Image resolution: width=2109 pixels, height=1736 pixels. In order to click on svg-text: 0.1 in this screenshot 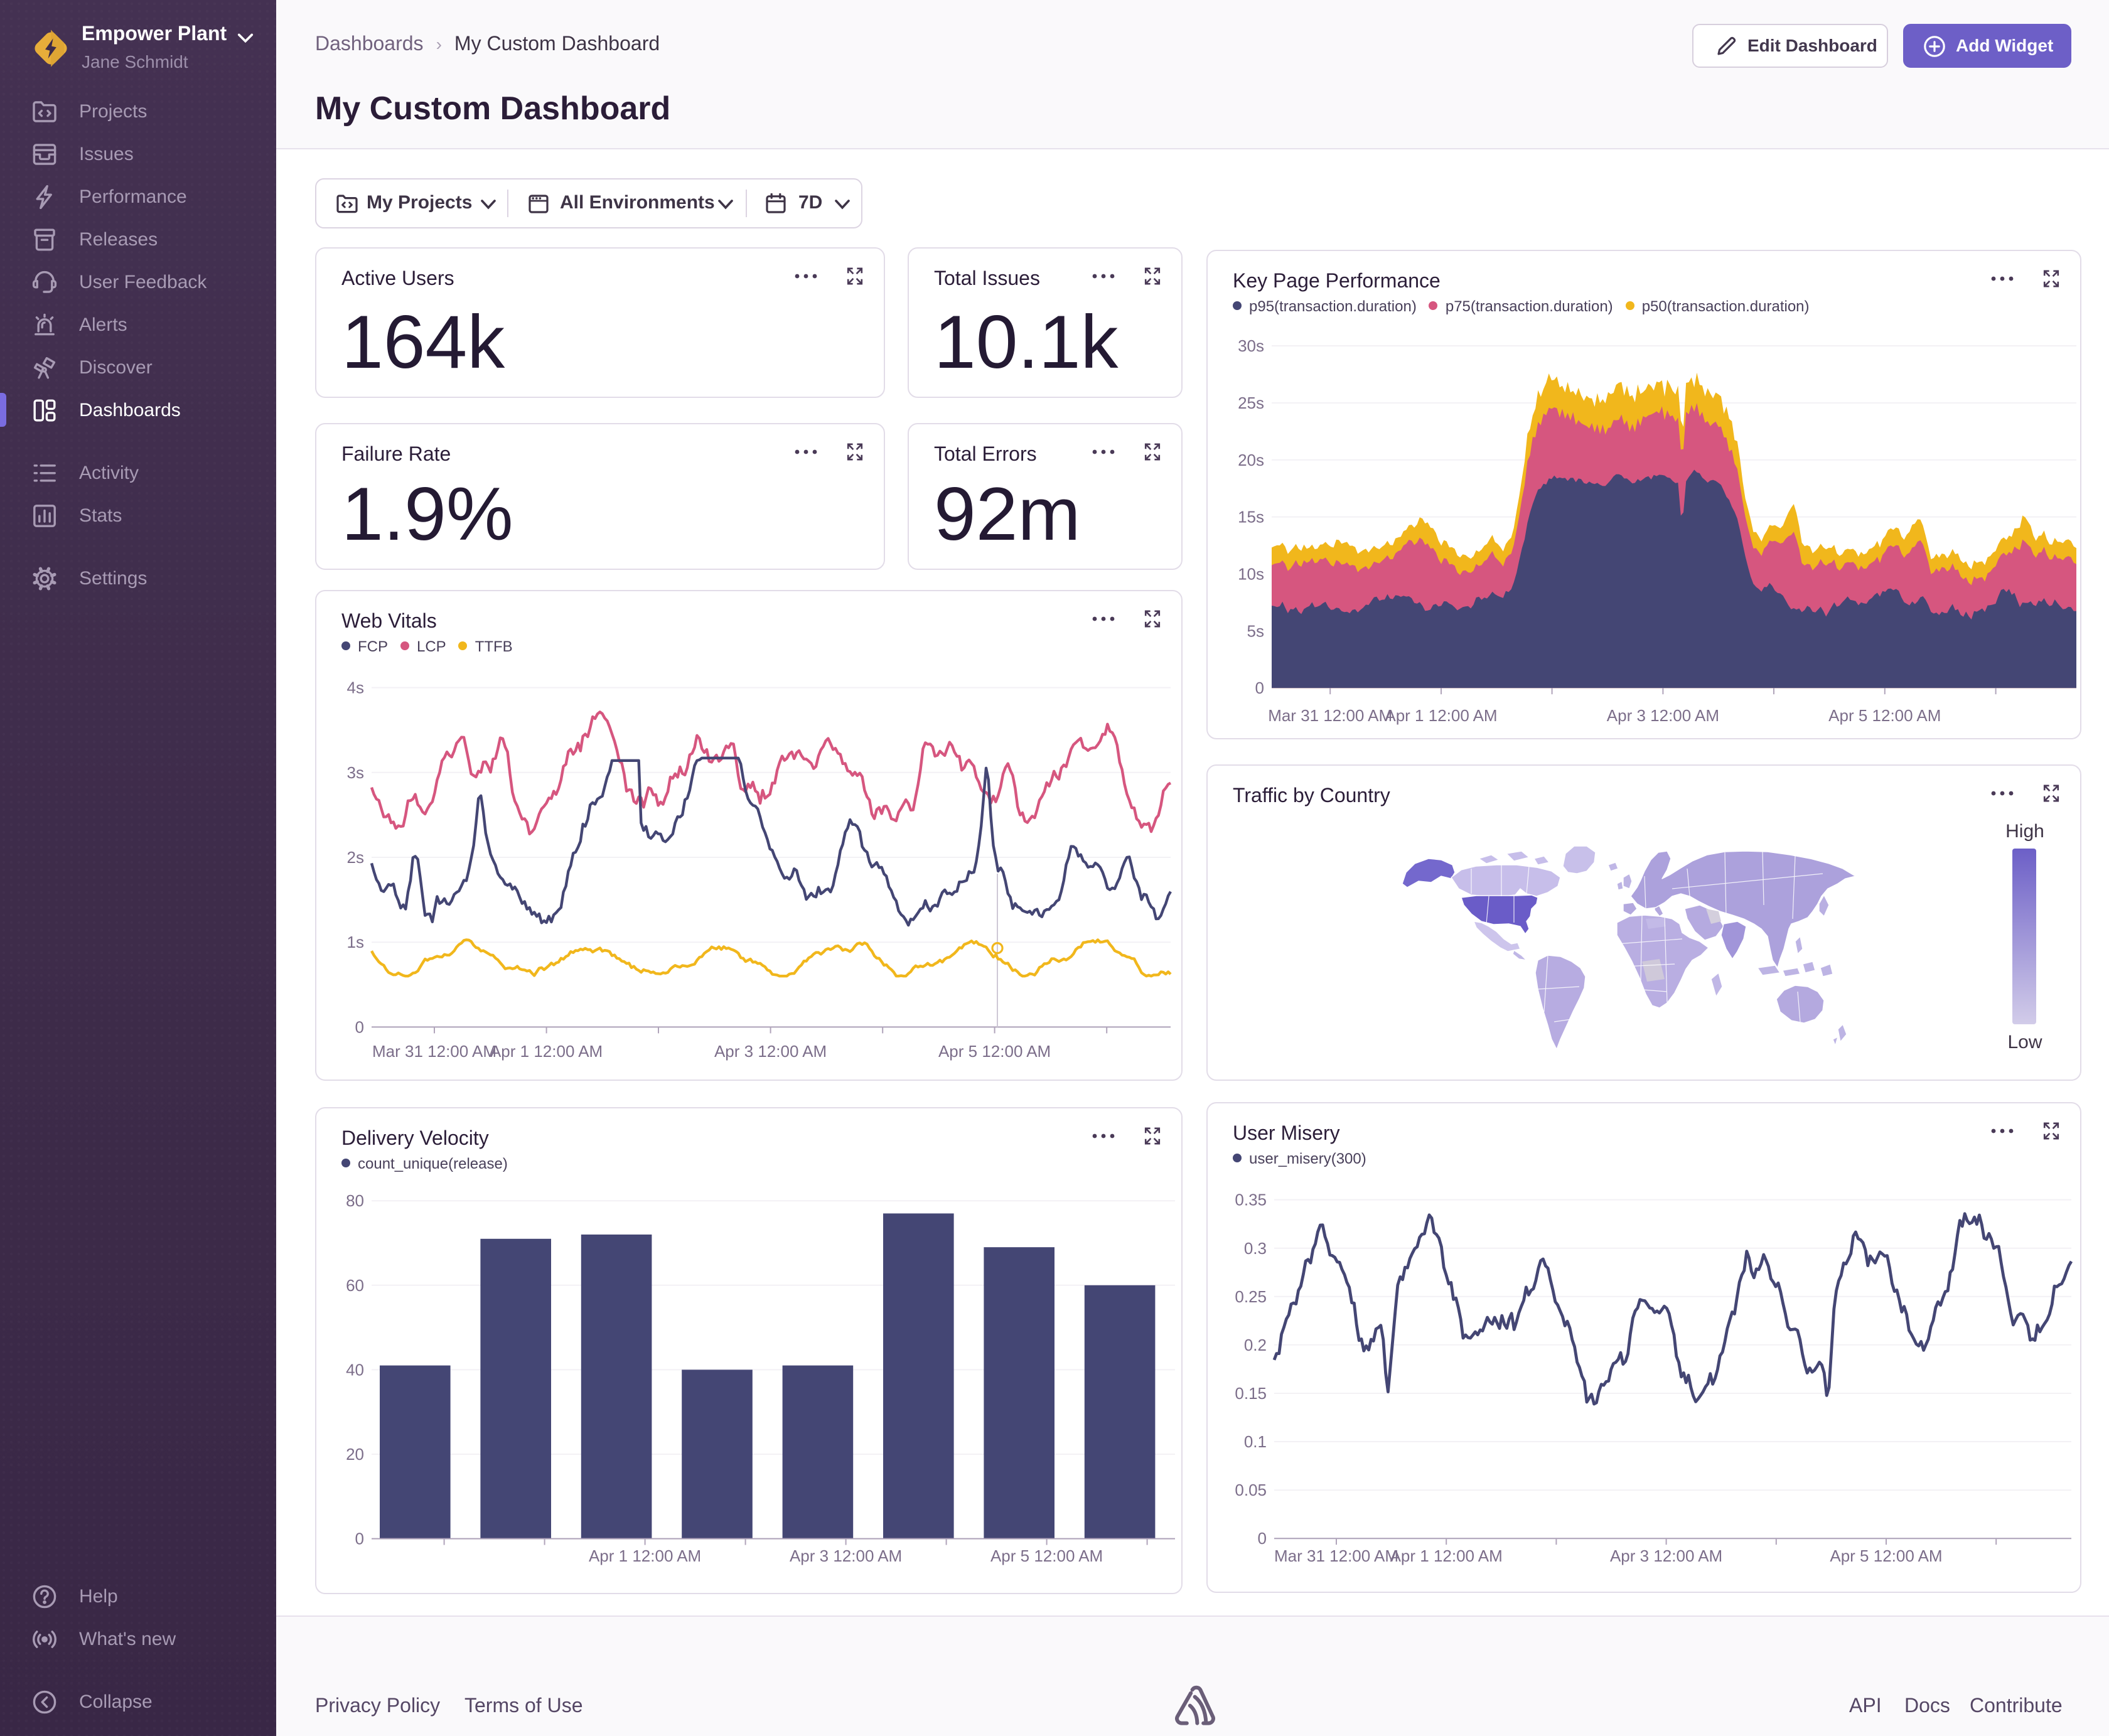, I will do `click(1255, 1441)`.